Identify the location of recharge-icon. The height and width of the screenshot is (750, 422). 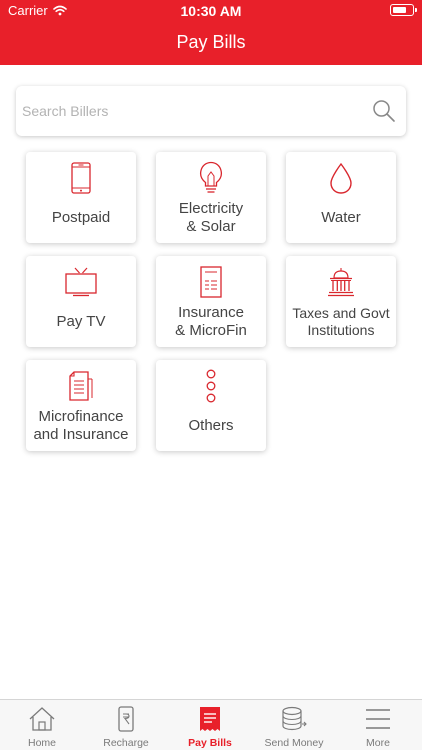
(126, 719).